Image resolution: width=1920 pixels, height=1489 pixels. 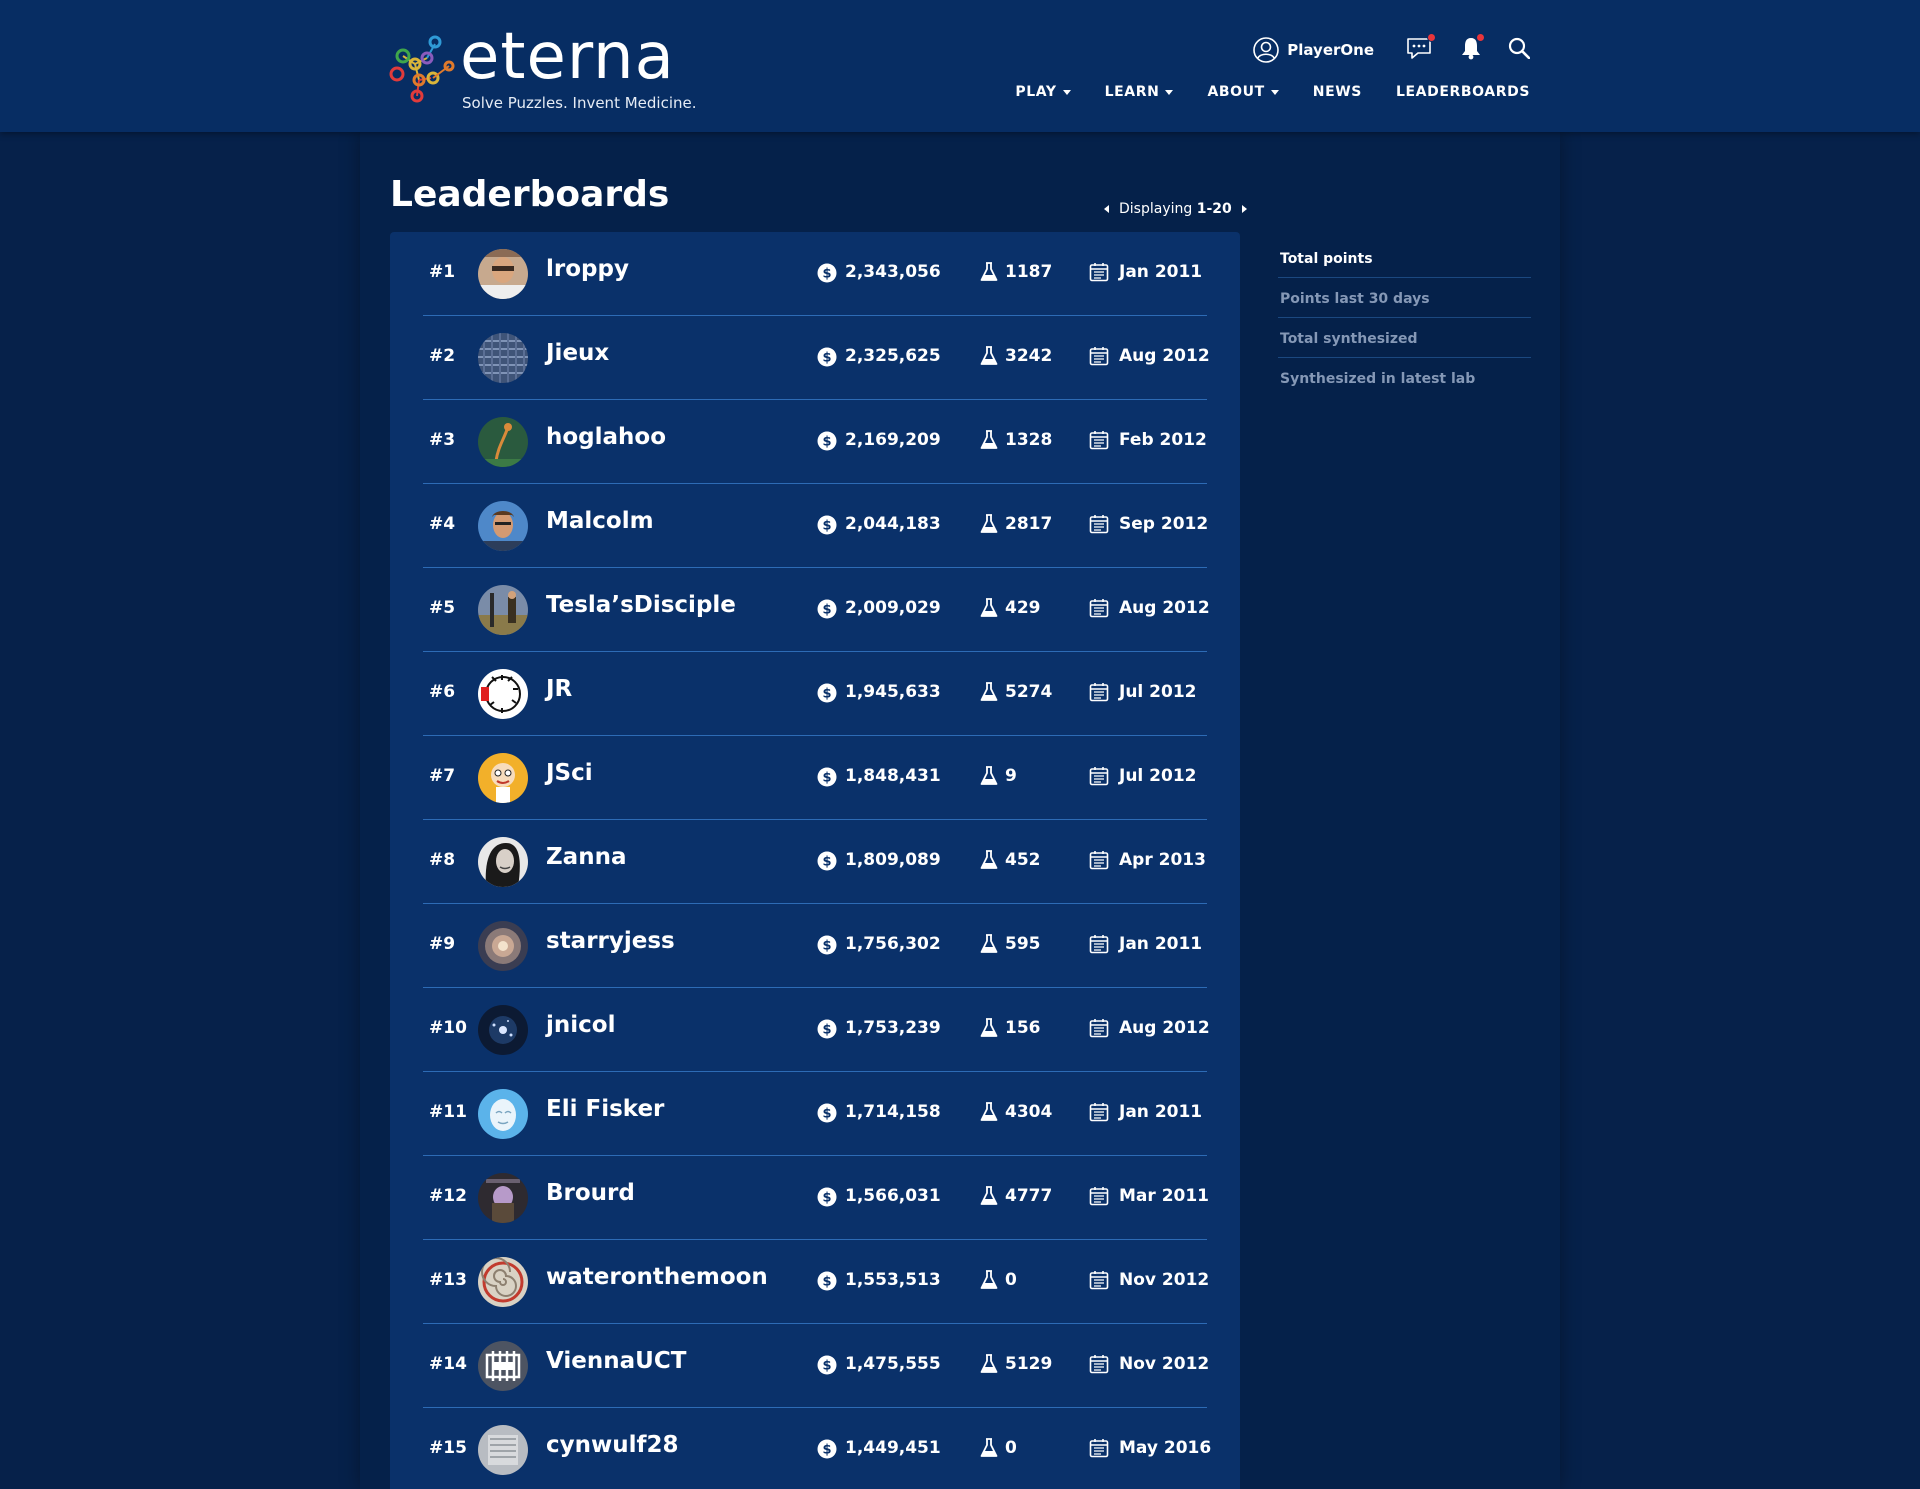 What do you see at coordinates (610, 941) in the screenshot?
I see `player-name: starryjess` at bounding box center [610, 941].